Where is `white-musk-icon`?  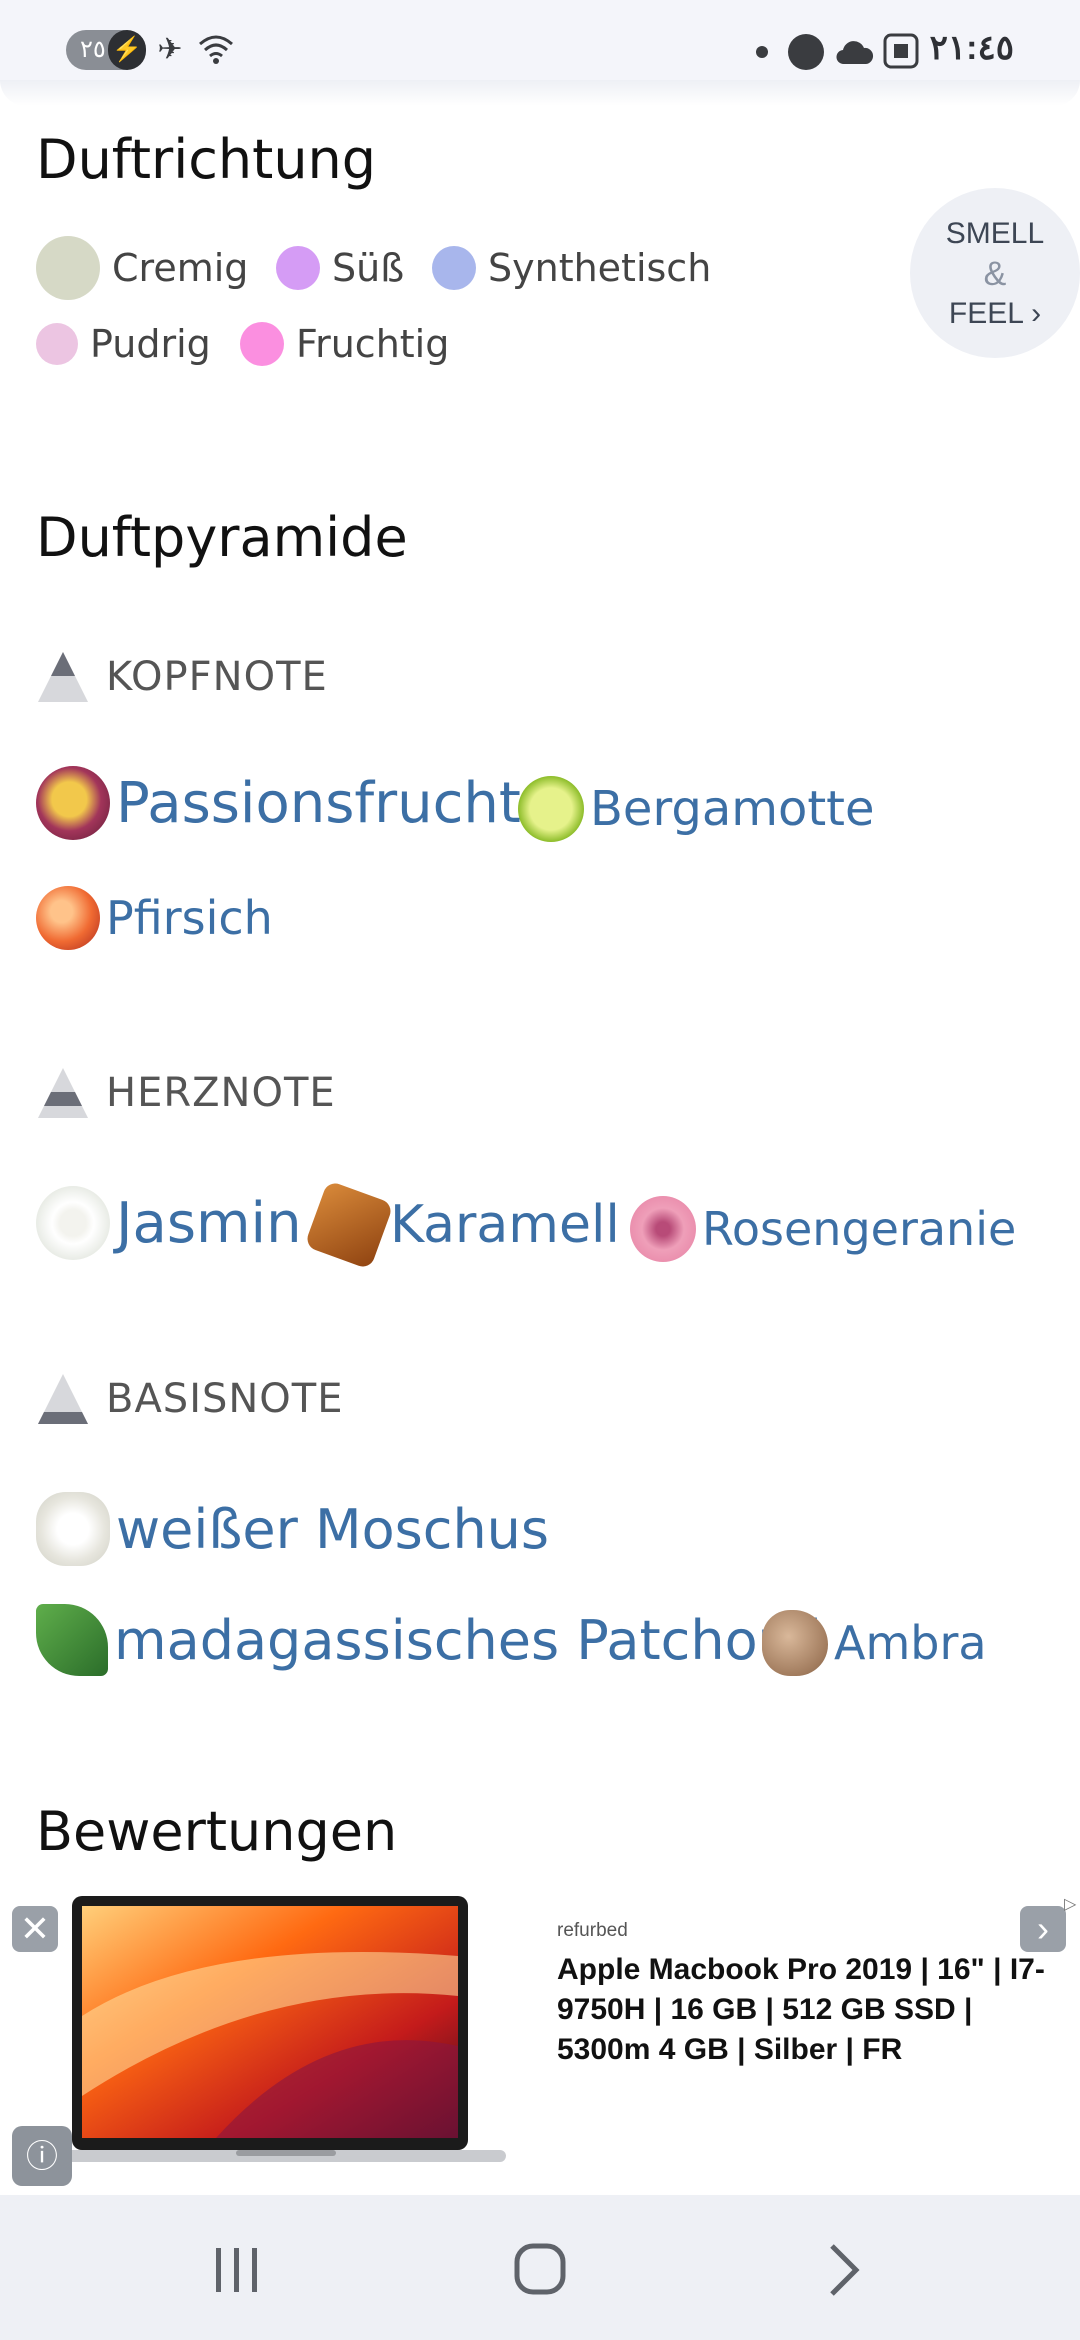 white-musk-icon is located at coordinates (73, 1529).